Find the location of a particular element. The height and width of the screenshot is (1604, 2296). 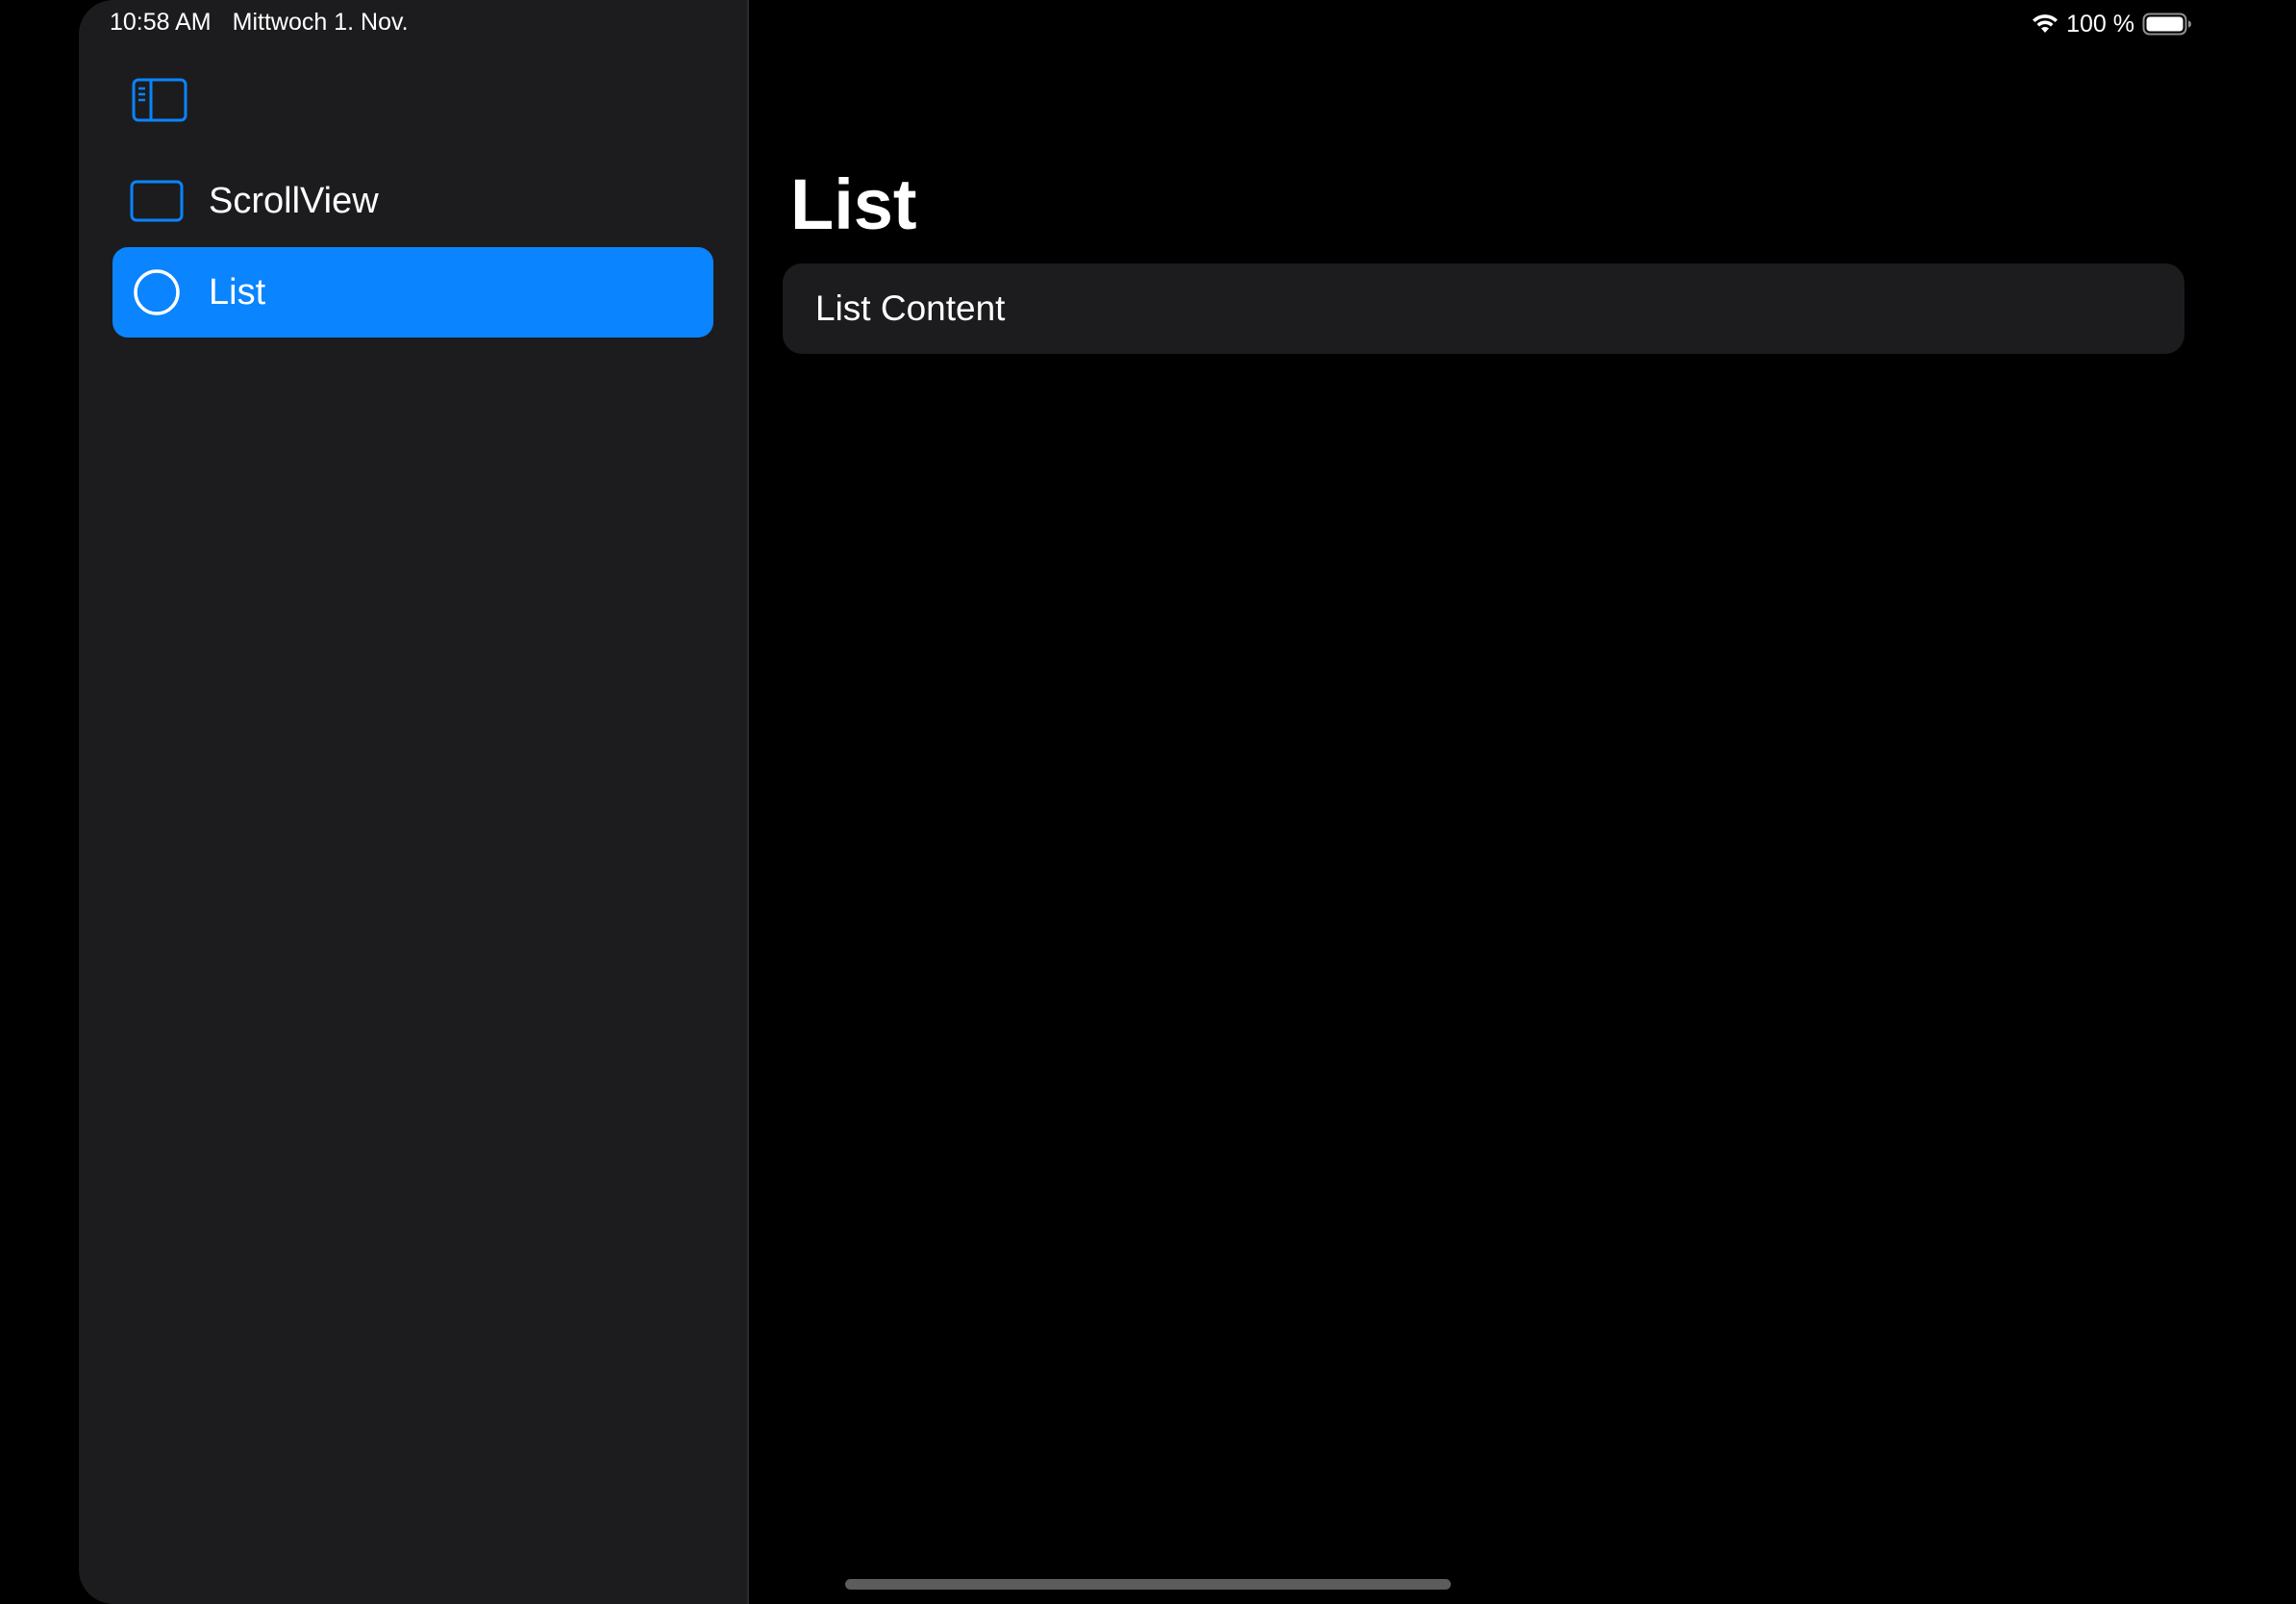

wifi-icon is located at coordinates (2045, 24).